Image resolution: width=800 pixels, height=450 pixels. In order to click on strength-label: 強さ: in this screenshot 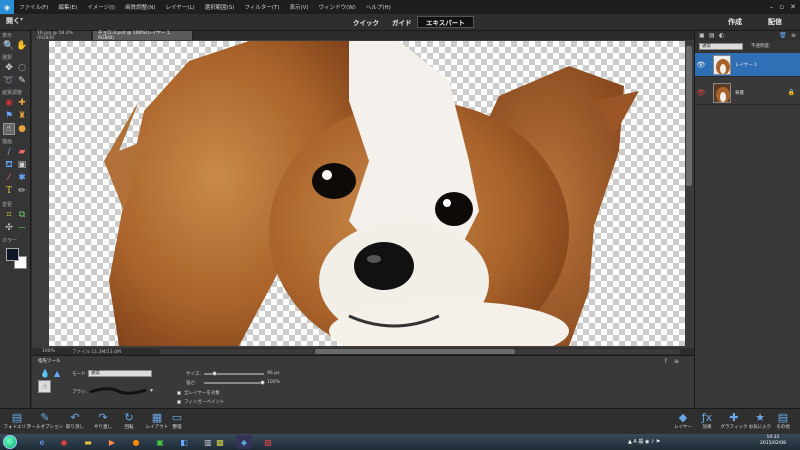, I will do `click(191, 383)`.